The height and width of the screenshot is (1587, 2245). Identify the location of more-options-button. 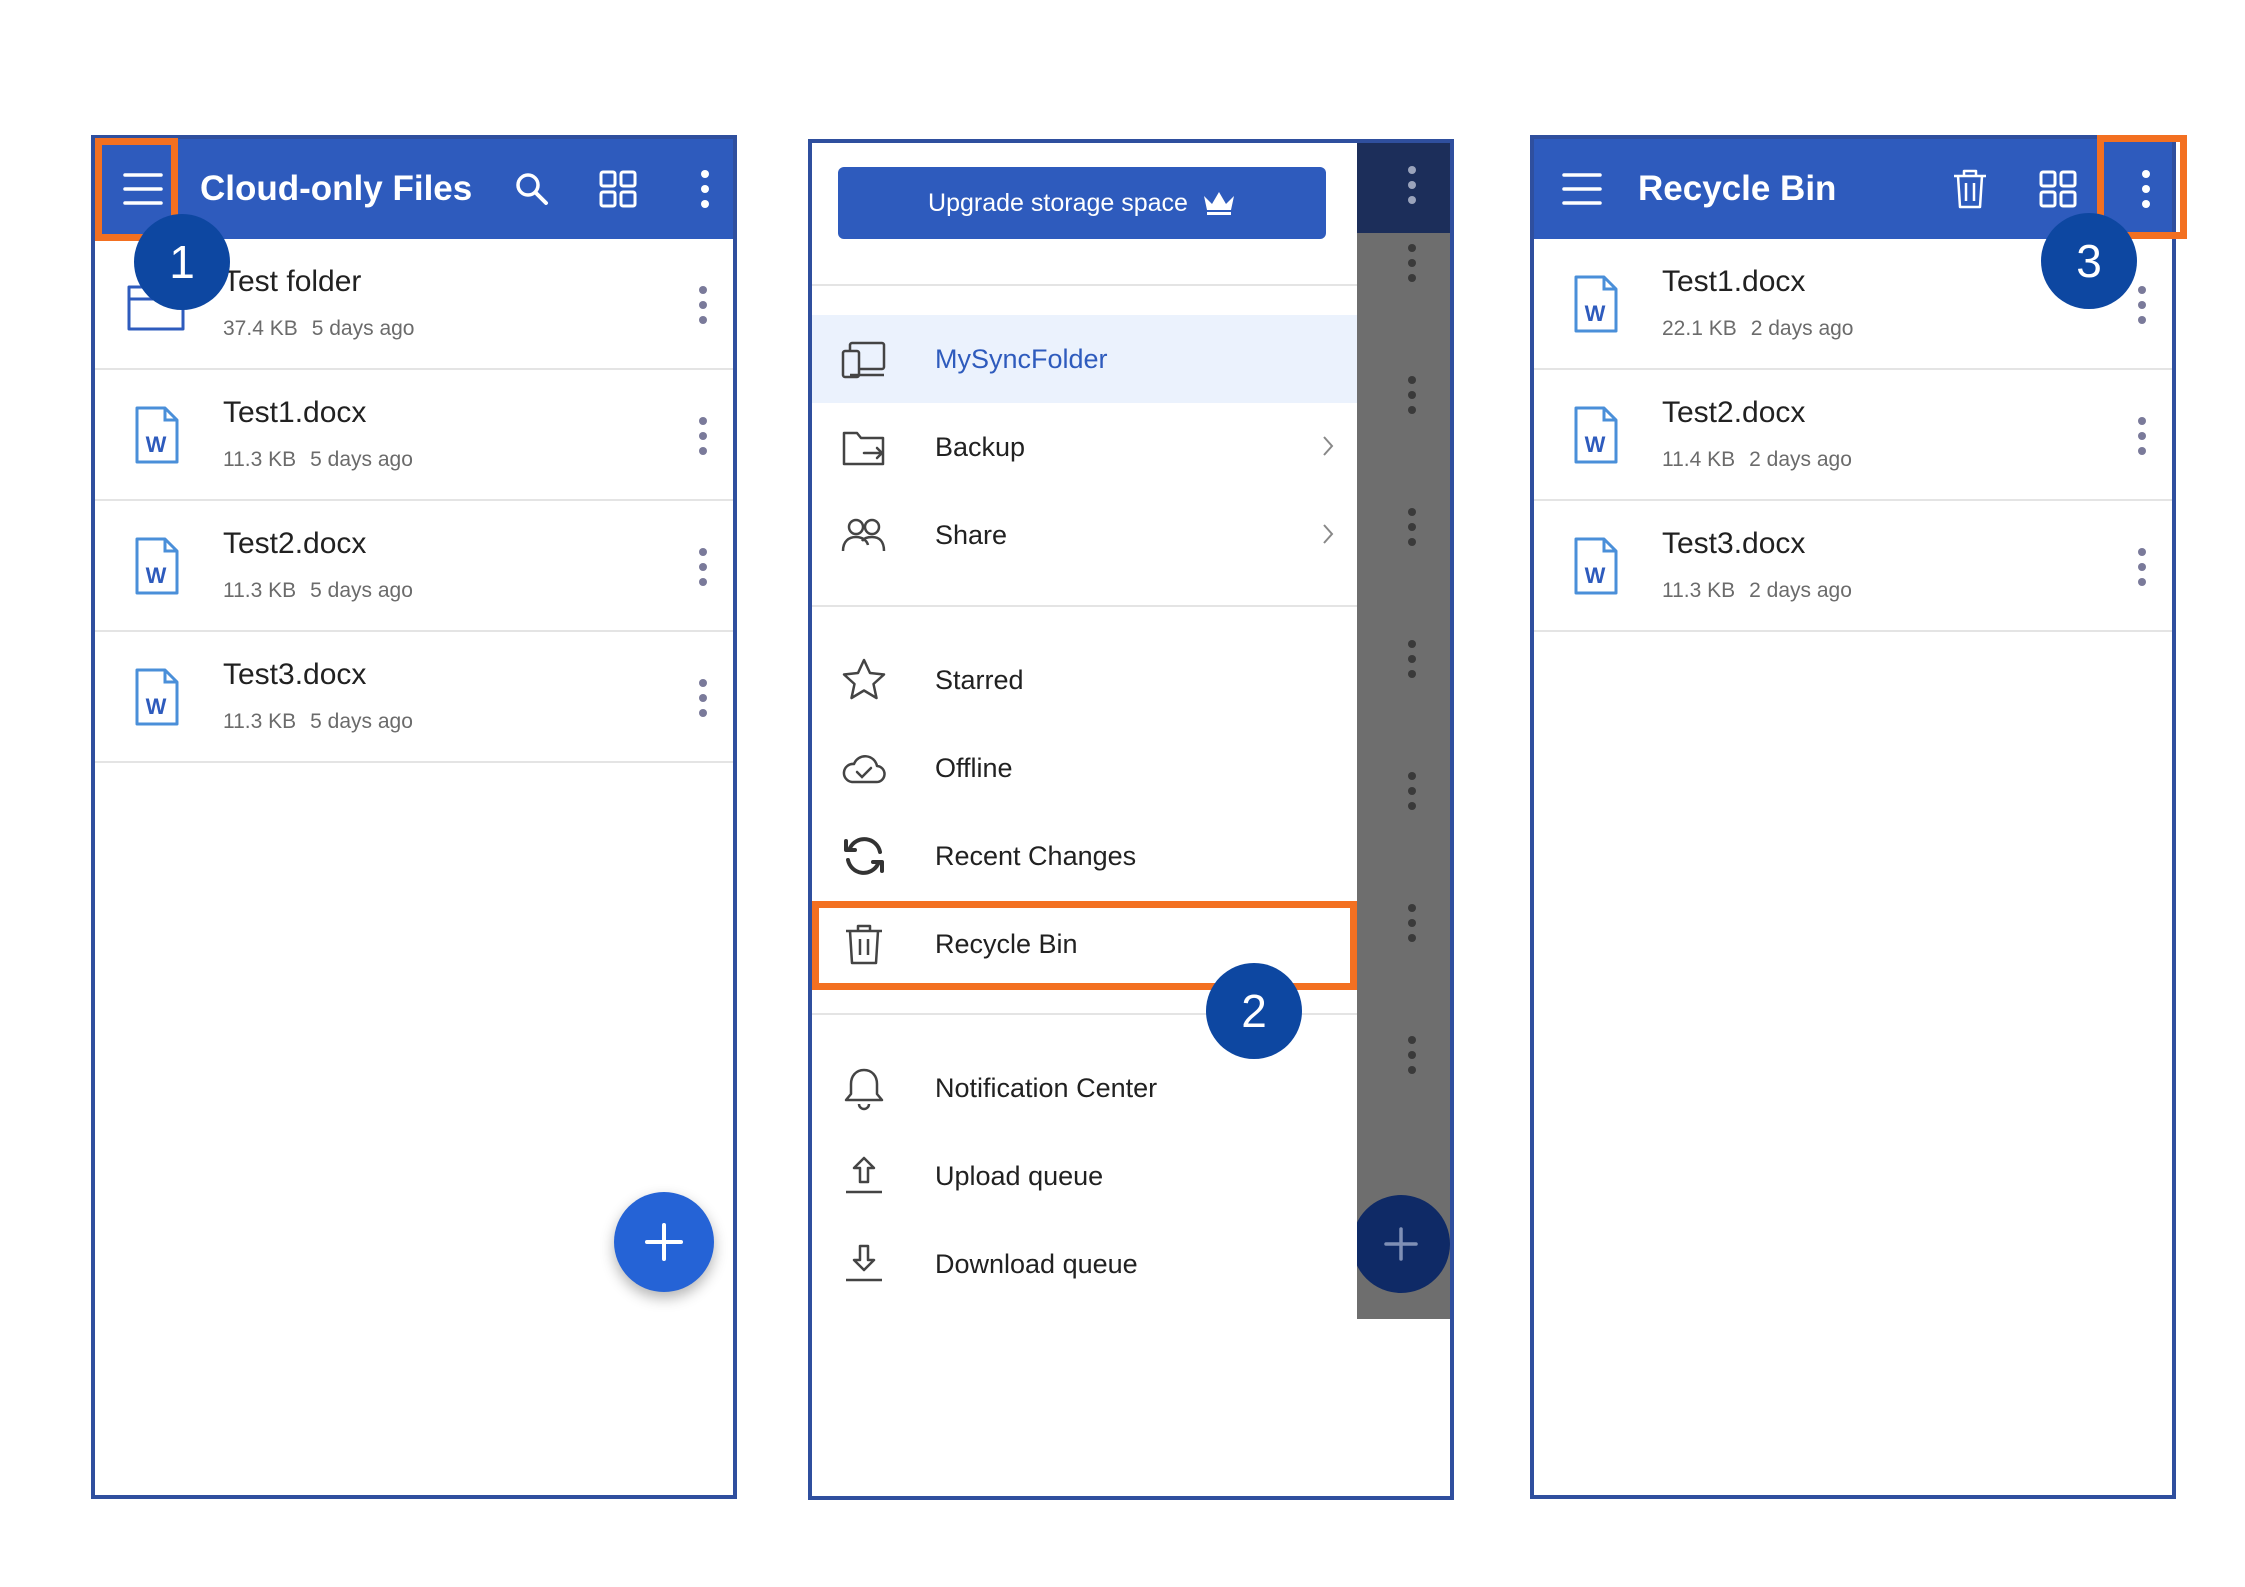
(704, 189).